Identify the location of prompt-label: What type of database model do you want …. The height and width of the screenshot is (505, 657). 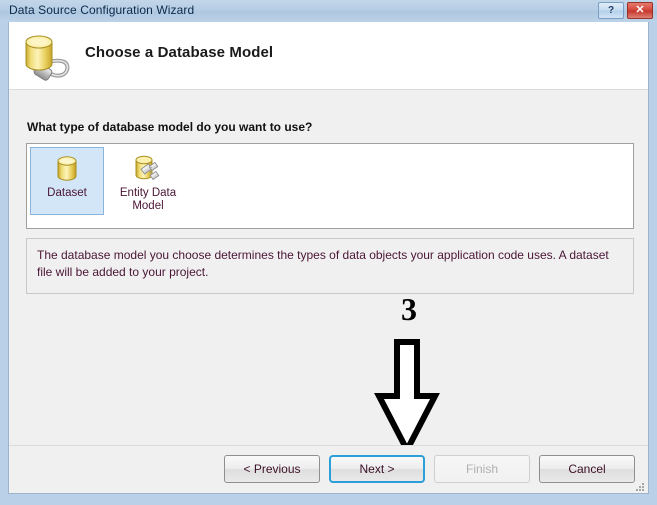
(170, 127).